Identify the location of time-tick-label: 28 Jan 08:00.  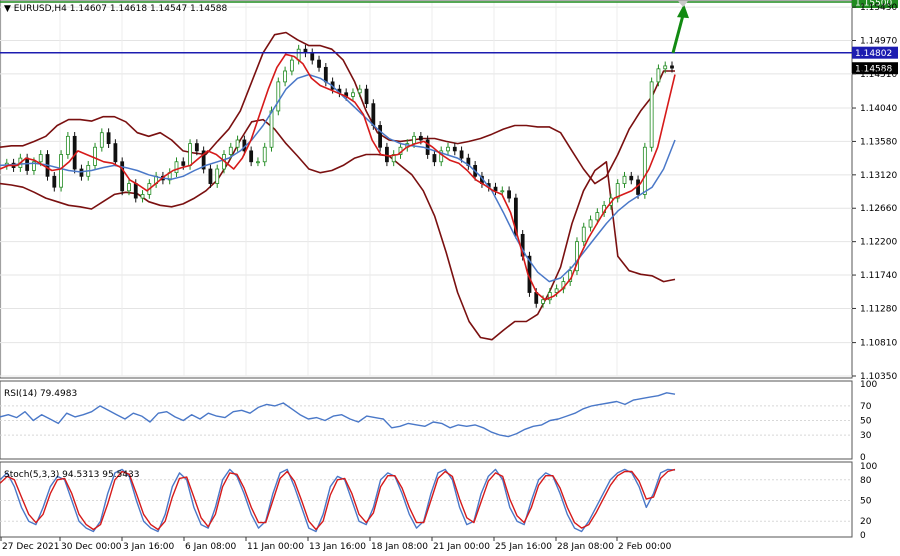
(585, 547).